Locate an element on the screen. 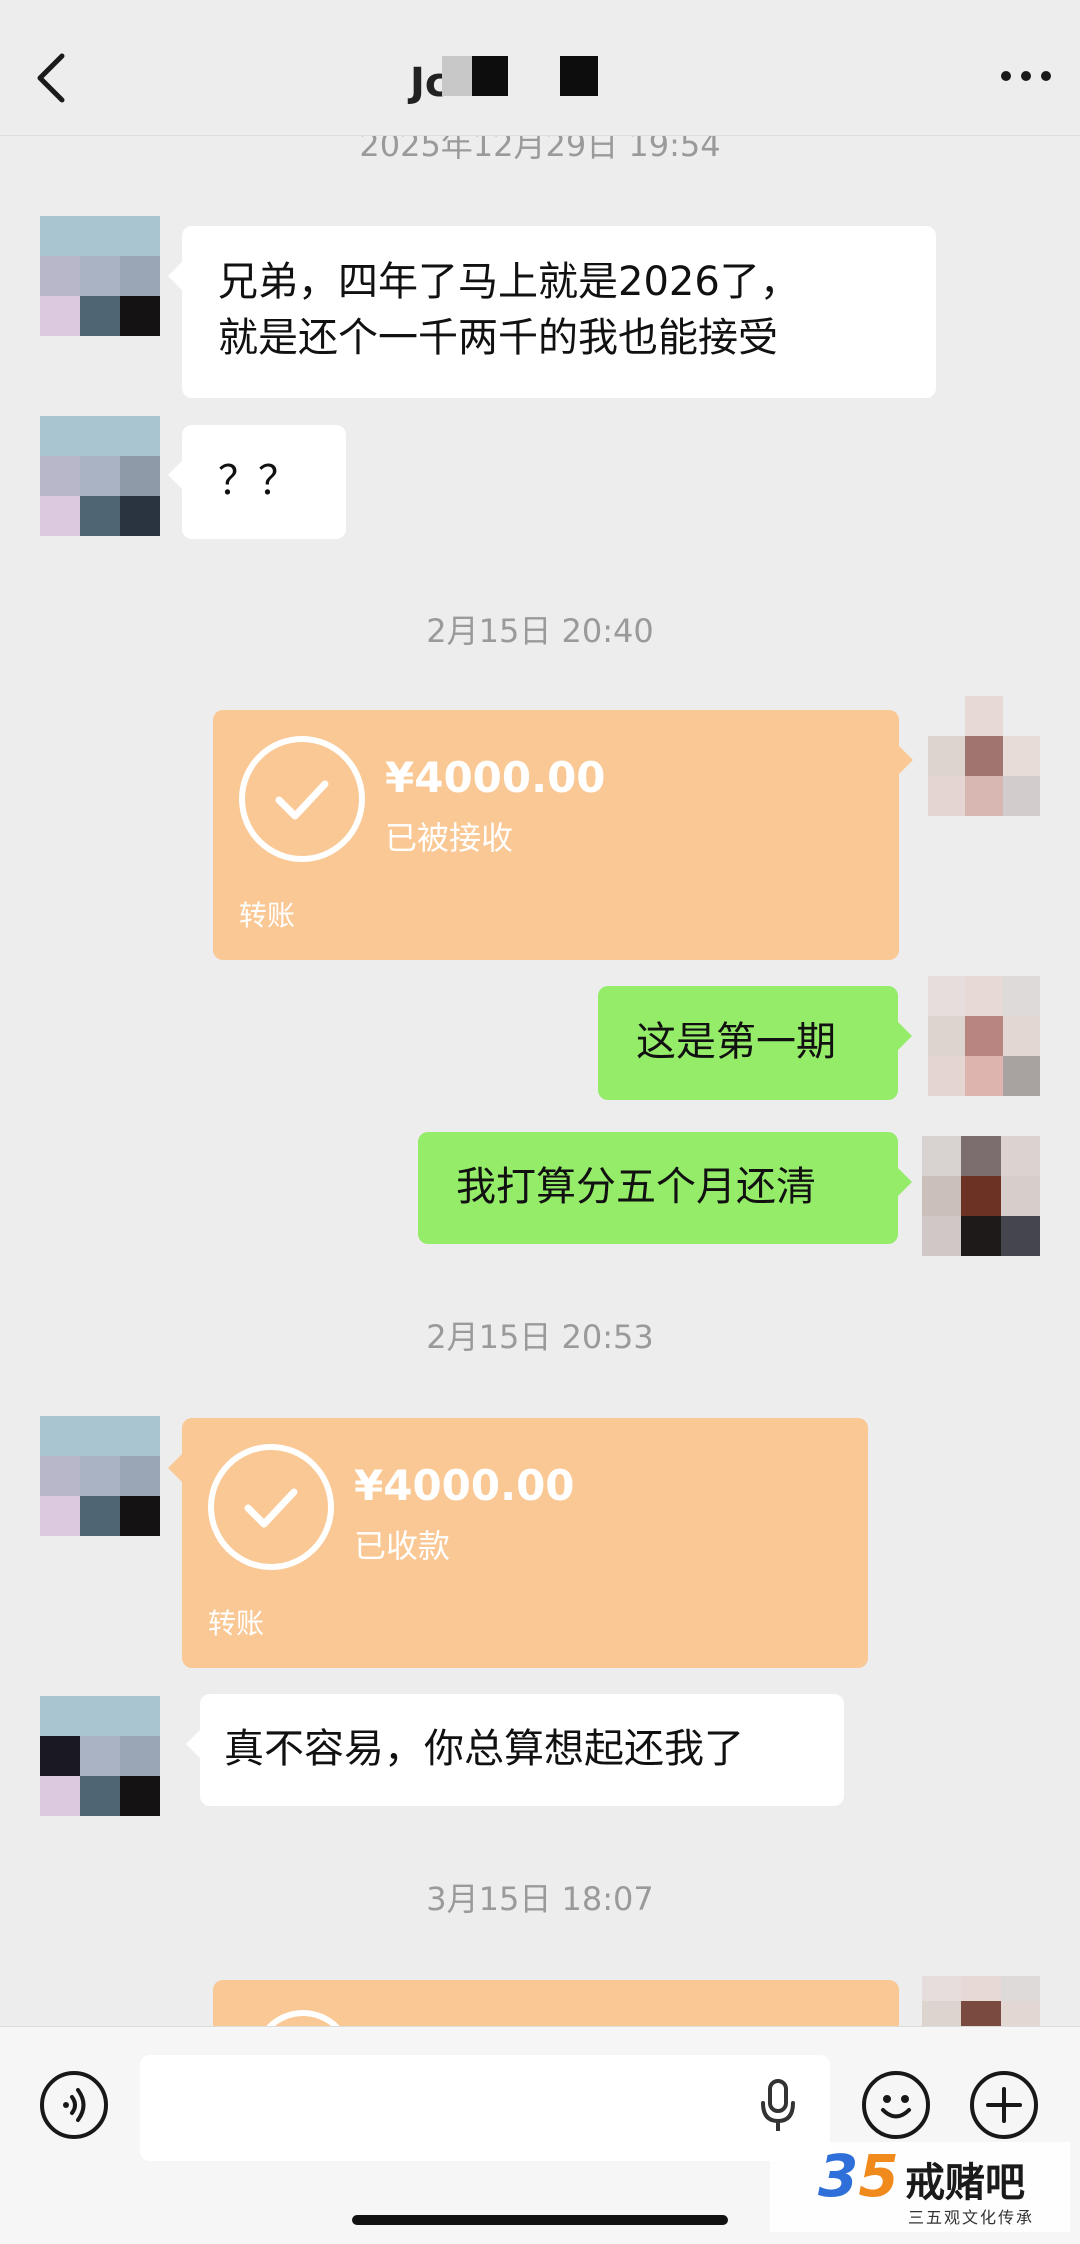 Image resolution: width=1080 pixels, height=2244 pixels. message-bubble-received: ？？ is located at coordinates (257, 482).